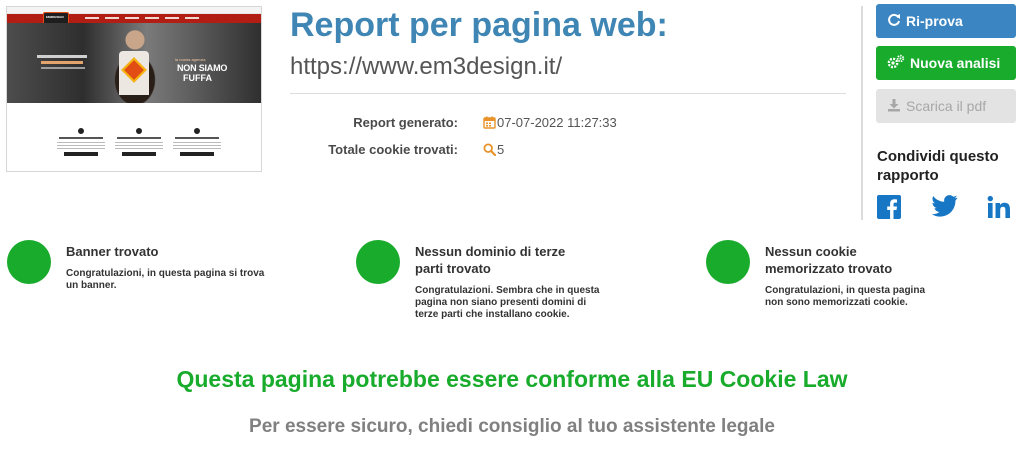 The width and height of the screenshot is (1024, 451). I want to click on thumbnail-hero-small-text: la nostra agenzia, so click(190, 59).